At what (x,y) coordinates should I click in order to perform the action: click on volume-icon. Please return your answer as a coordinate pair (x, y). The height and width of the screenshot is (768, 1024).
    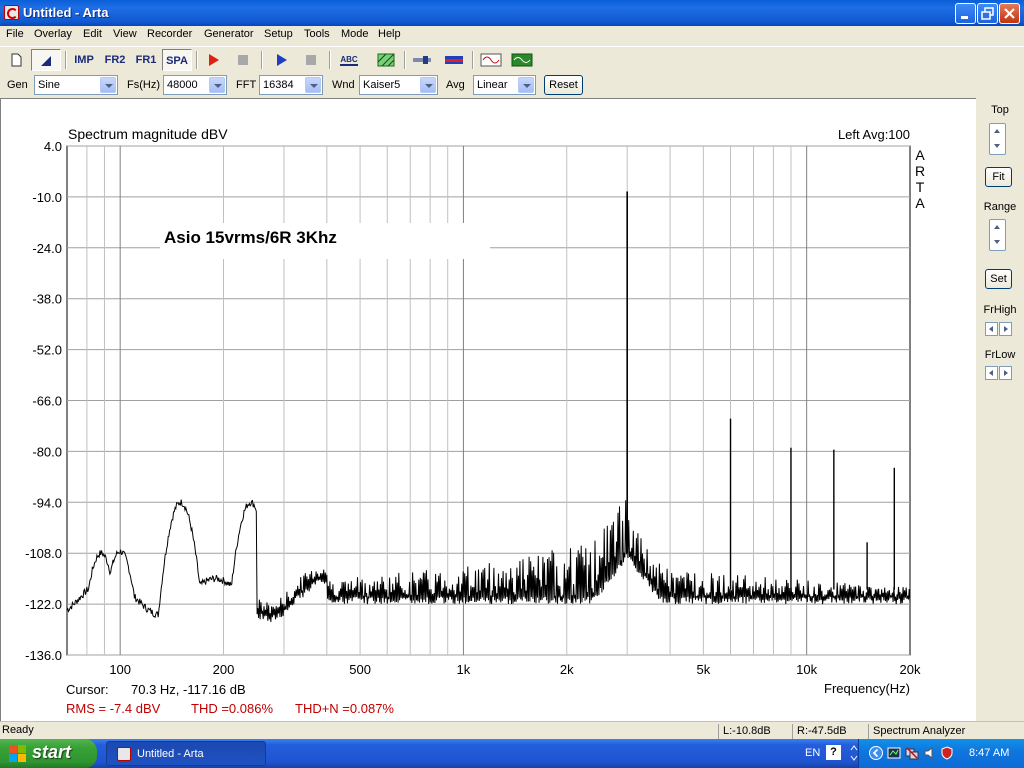
    Looking at the image, I should click on (930, 753).